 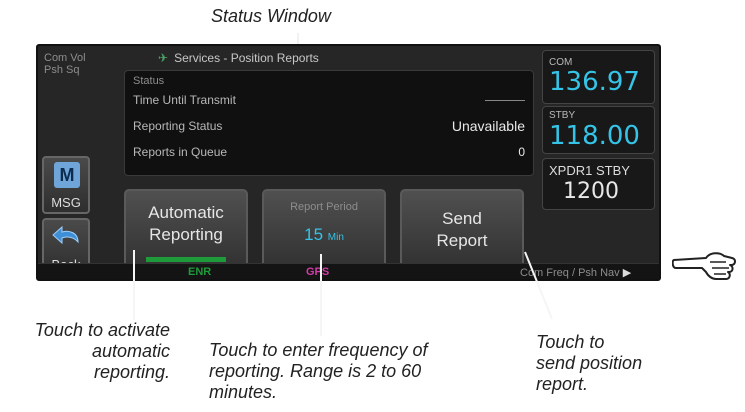 I want to click on automatic-callout-line2: automatic, so click(x=130, y=351).